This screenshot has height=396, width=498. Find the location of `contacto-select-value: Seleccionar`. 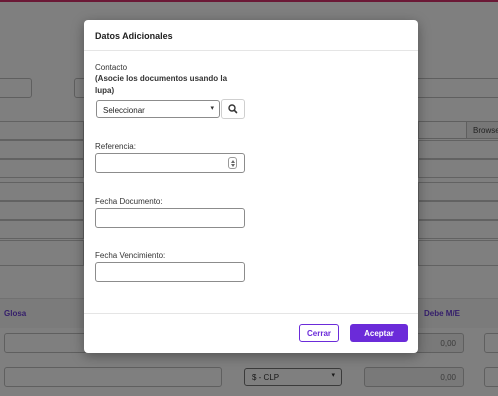

contacto-select-value: Seleccionar is located at coordinates (124, 110).